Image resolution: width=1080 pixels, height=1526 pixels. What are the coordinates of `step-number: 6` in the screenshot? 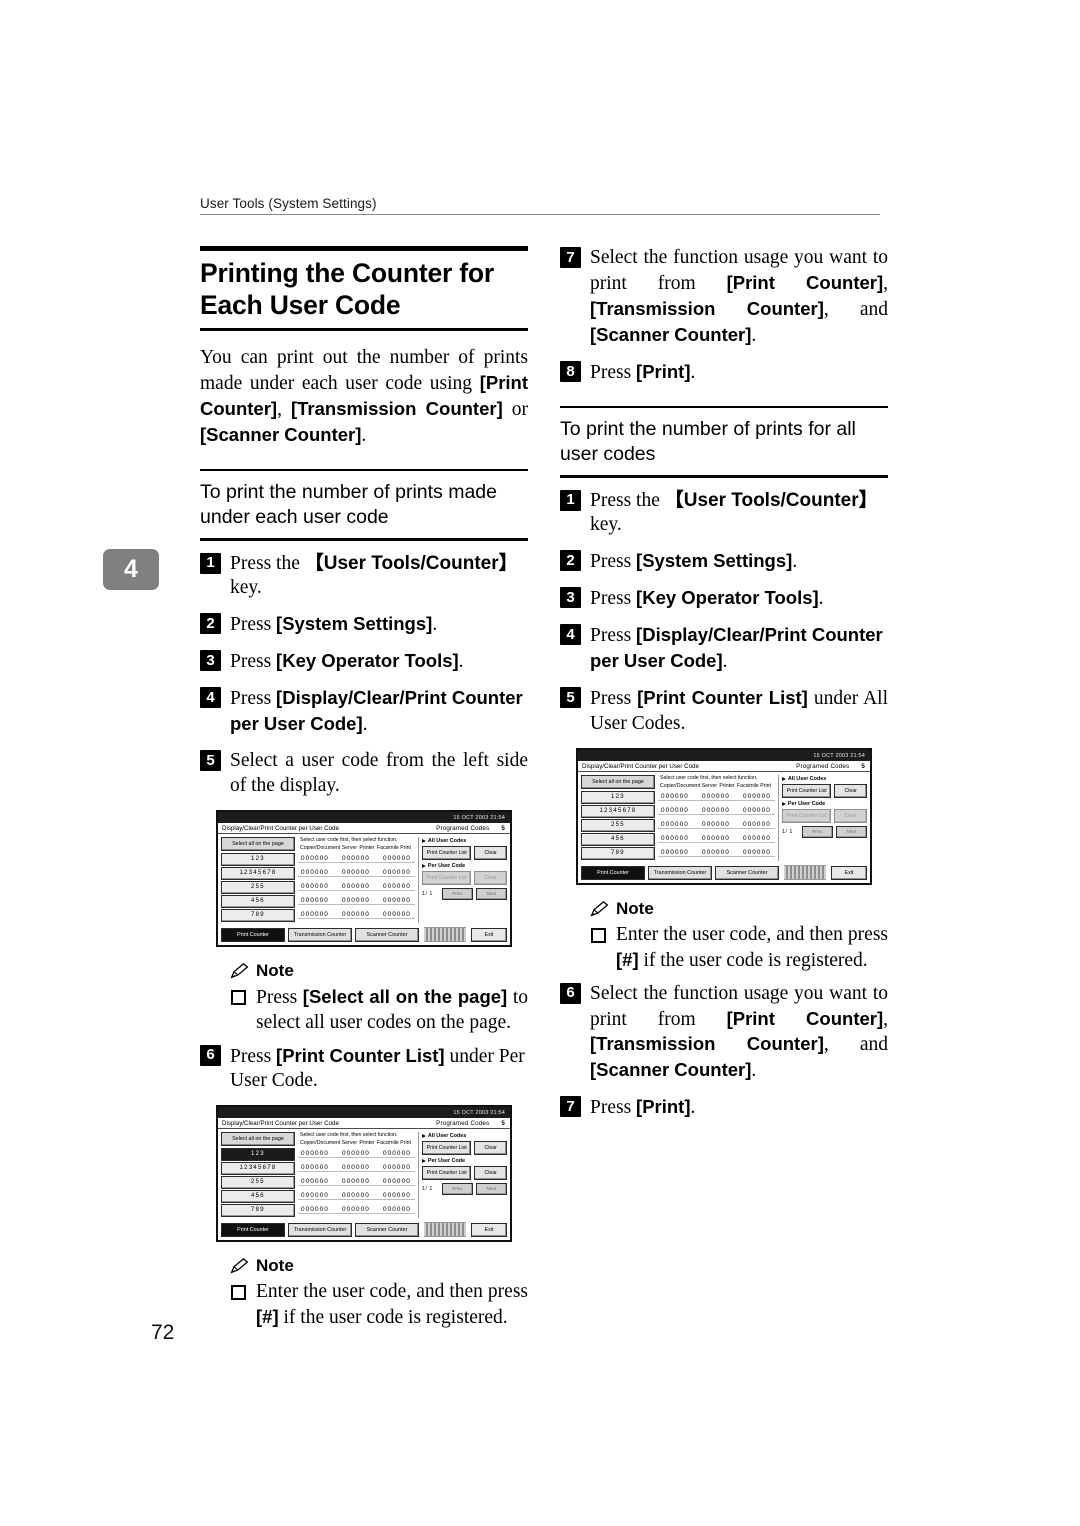 It's located at (210, 1055).